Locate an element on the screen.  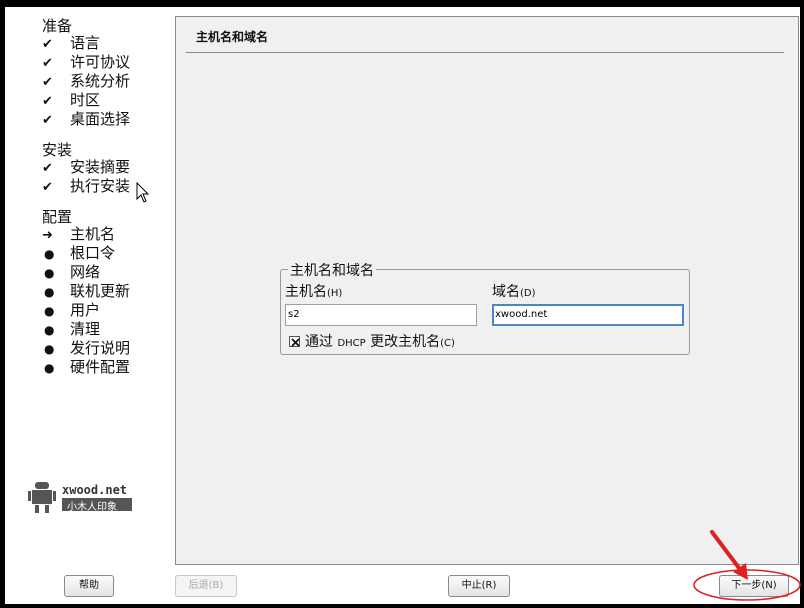
arrow-shaft is located at coordinates (727, 552).